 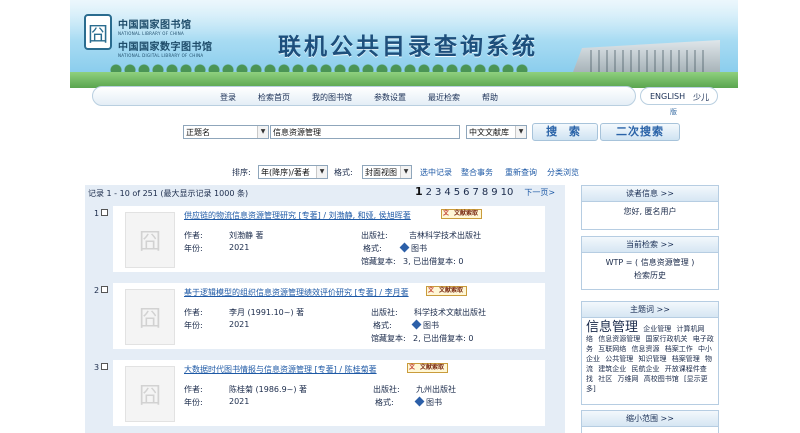 What do you see at coordinates (365, 132) in the screenshot?
I see `search-input: 信息资源管理` at bounding box center [365, 132].